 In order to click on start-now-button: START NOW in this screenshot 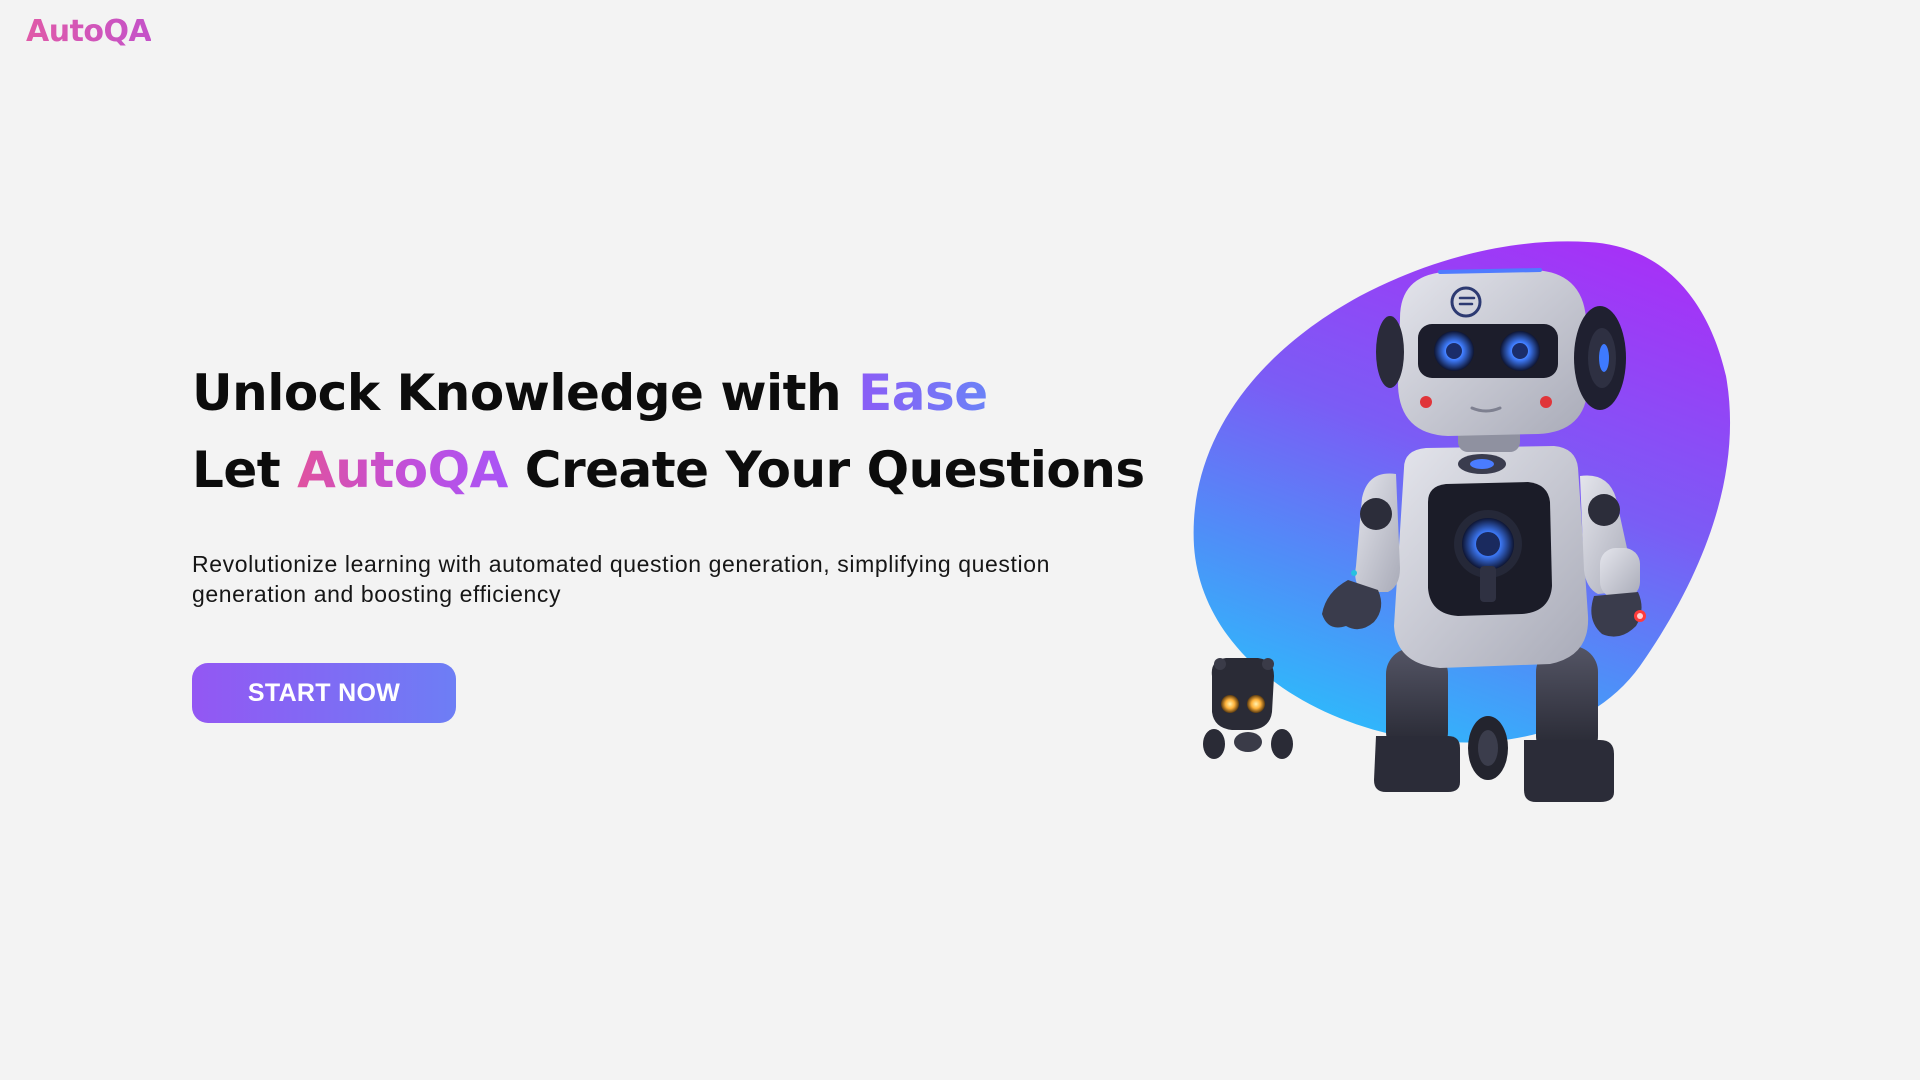, I will do `click(324, 693)`.